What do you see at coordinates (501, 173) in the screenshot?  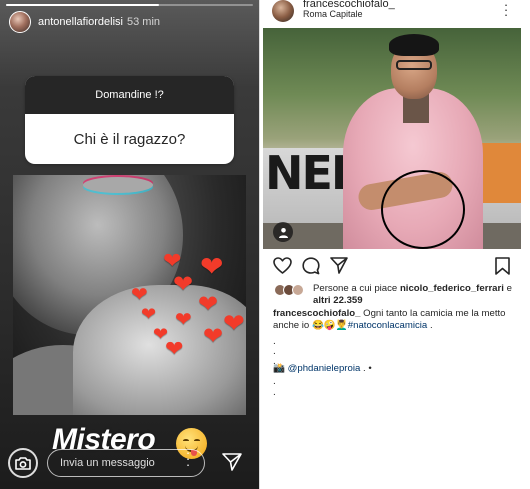 I see `photo-wall-orange` at bounding box center [501, 173].